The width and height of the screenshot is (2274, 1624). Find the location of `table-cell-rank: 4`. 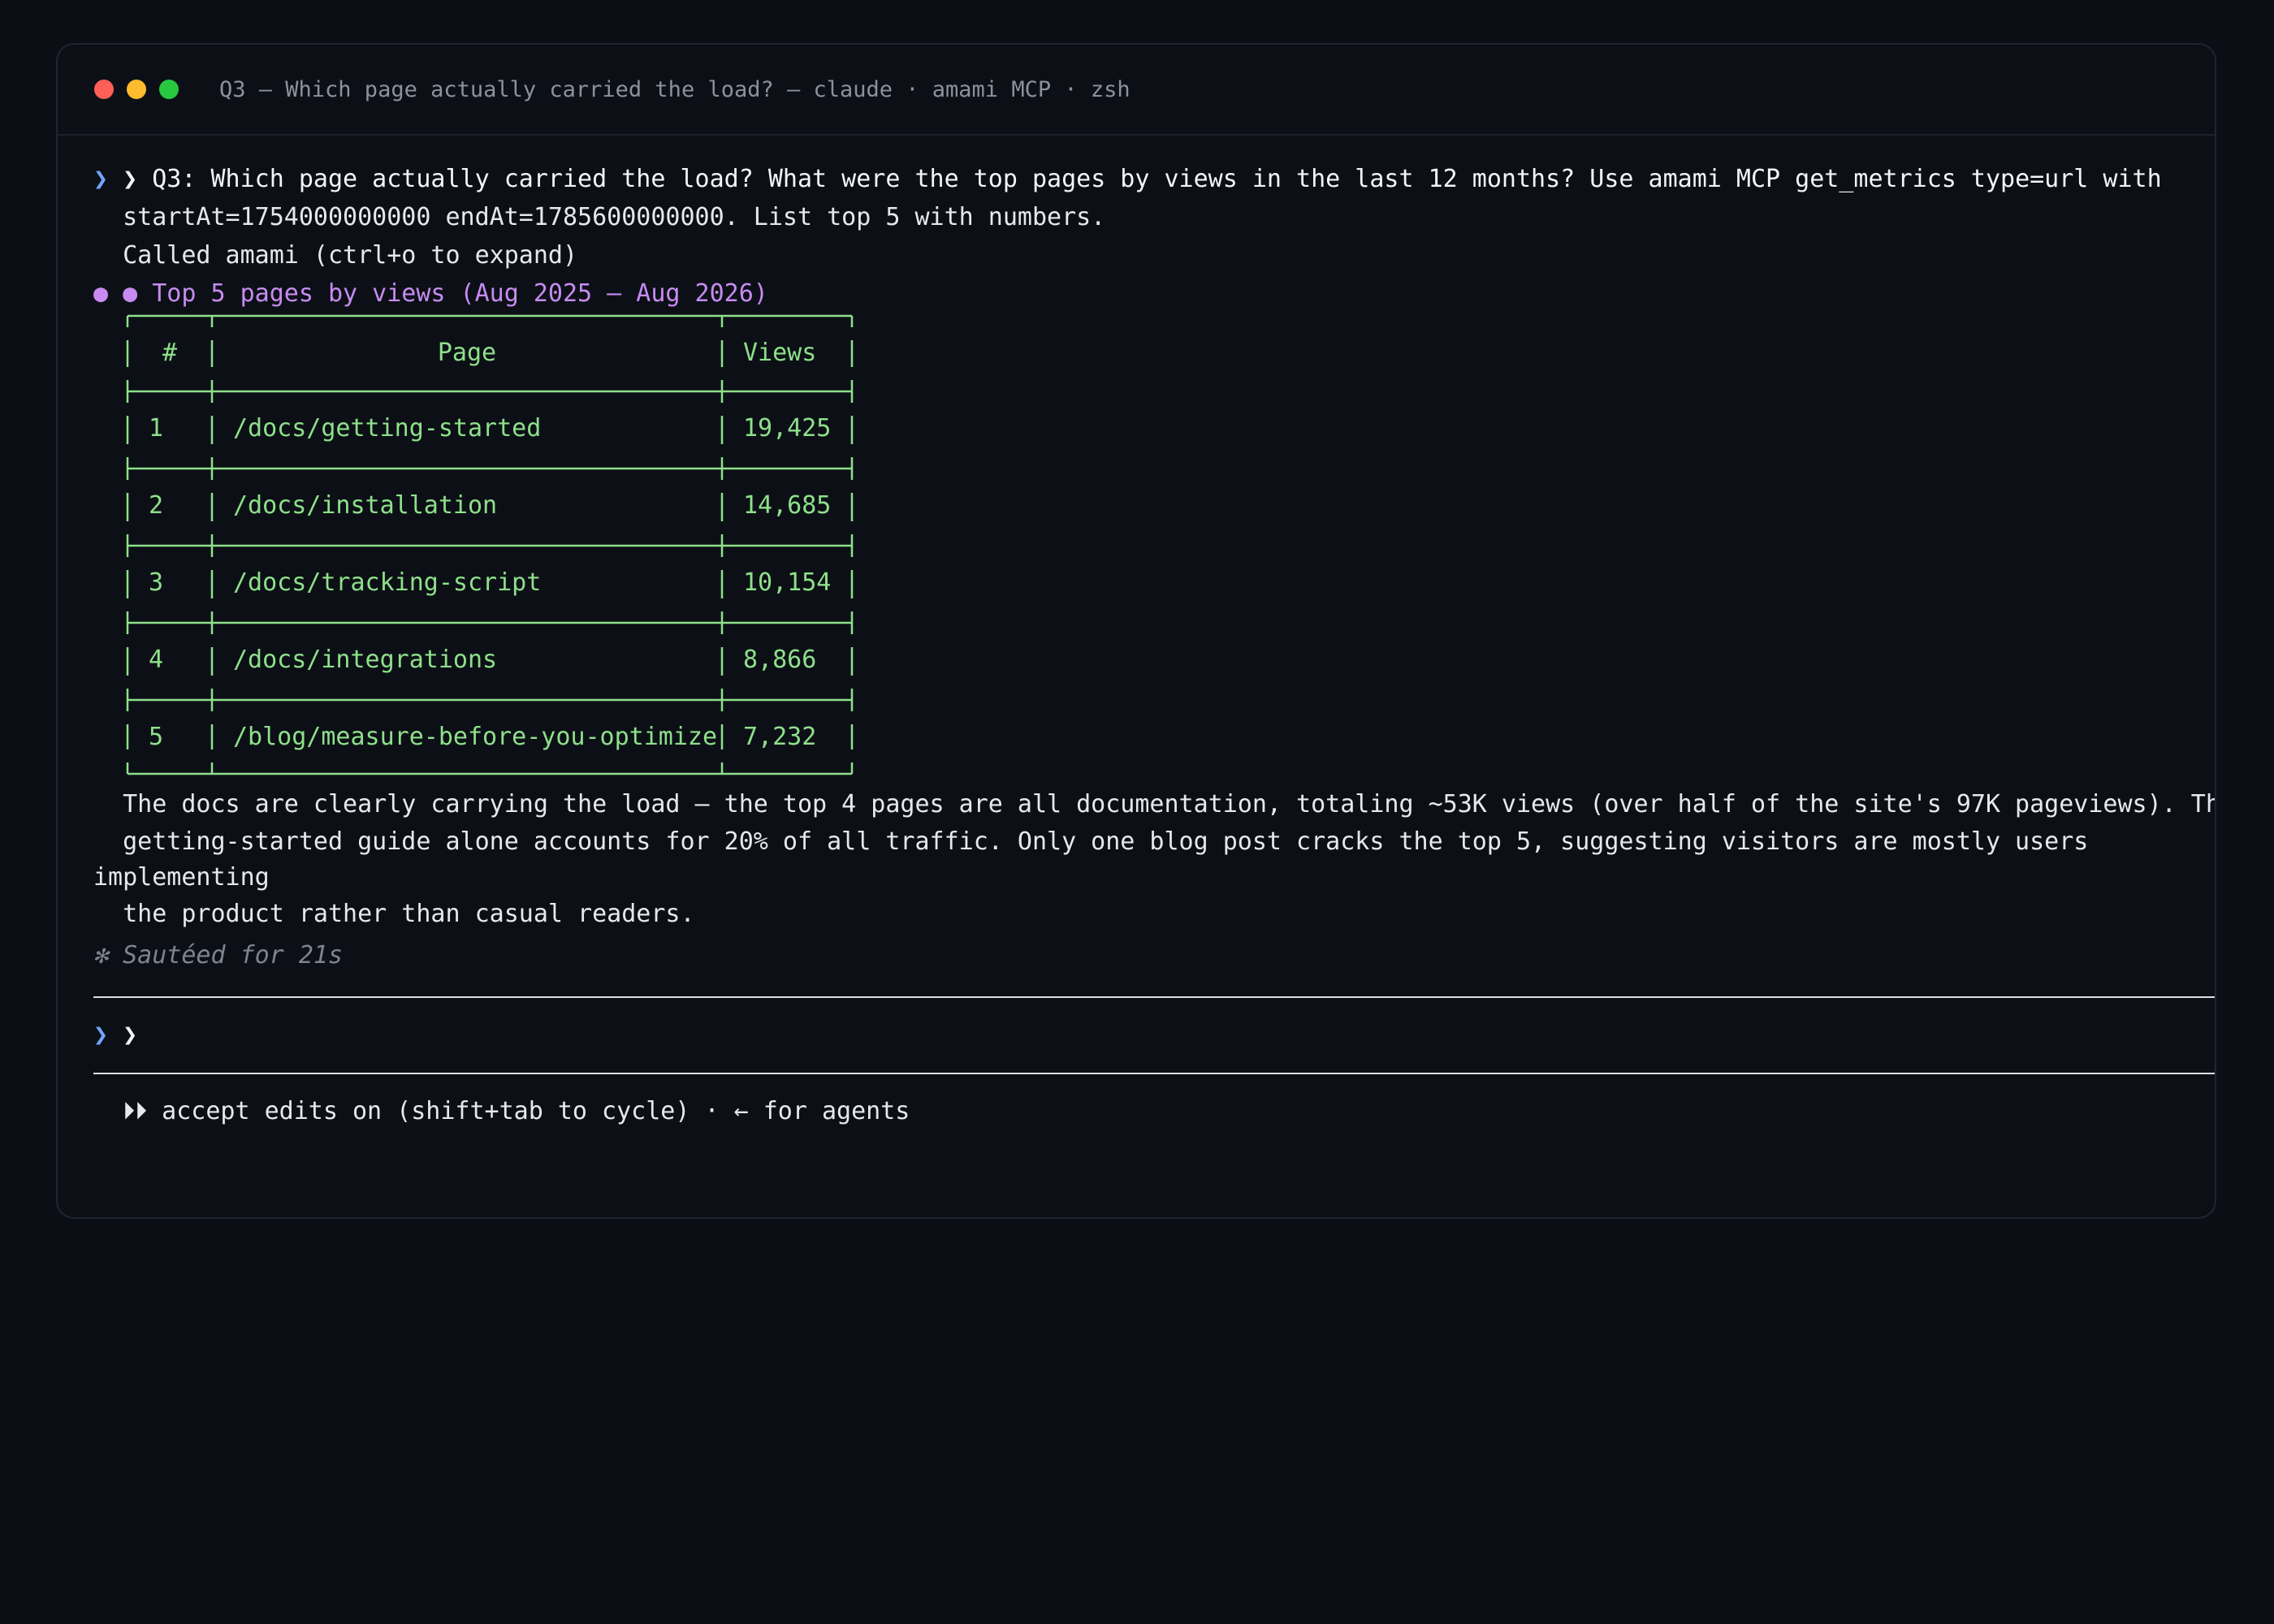

table-cell-rank: 4 is located at coordinates (156, 660).